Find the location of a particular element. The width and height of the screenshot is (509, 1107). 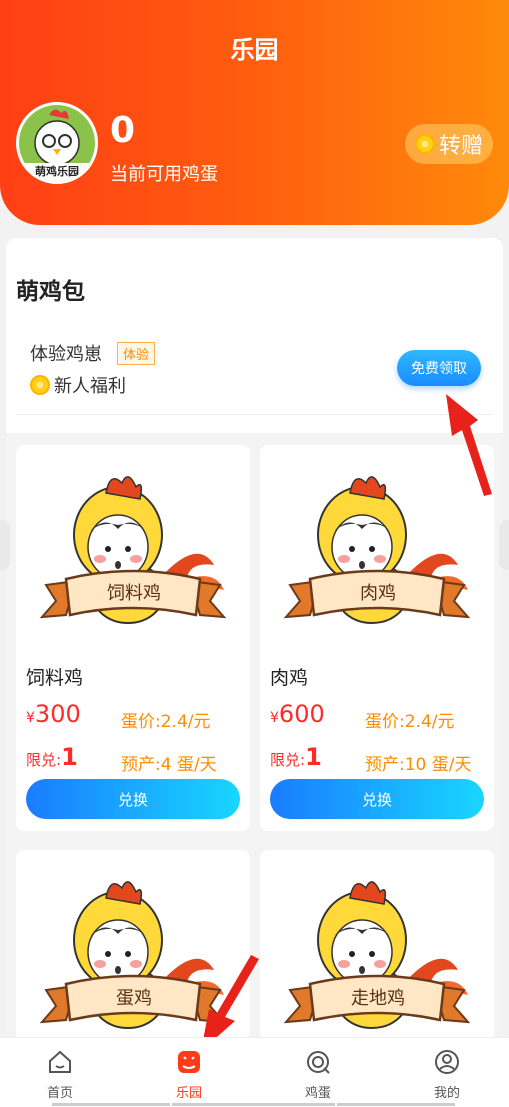

tab-label: 鸡蛋 is located at coordinates (317, 1093).